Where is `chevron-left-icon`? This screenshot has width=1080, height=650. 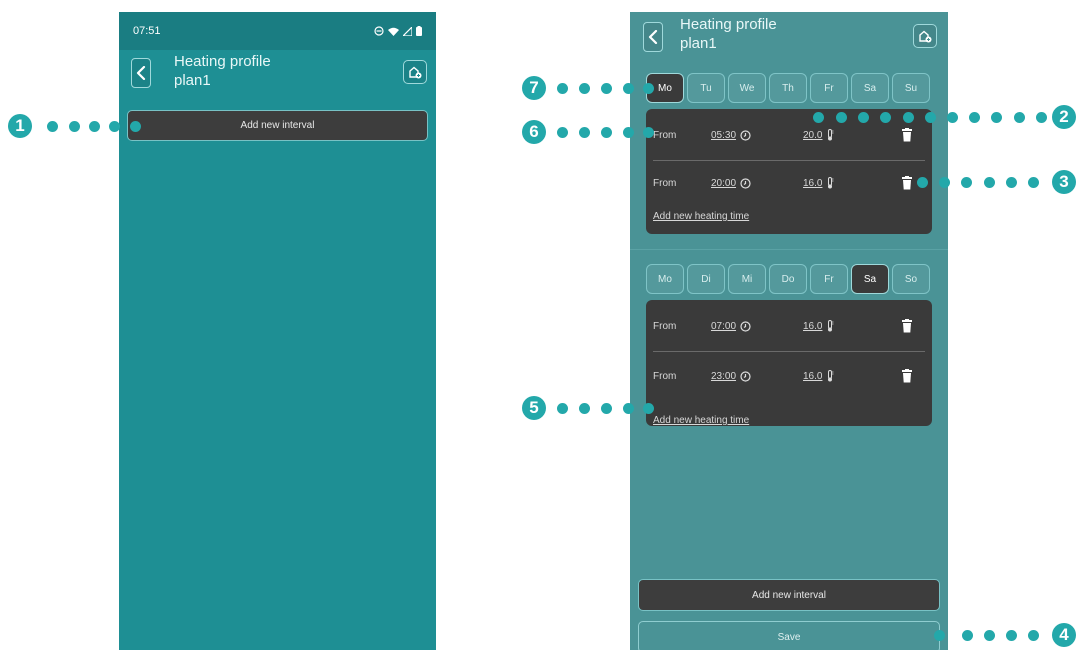
chevron-left-icon is located at coordinates (653, 37).